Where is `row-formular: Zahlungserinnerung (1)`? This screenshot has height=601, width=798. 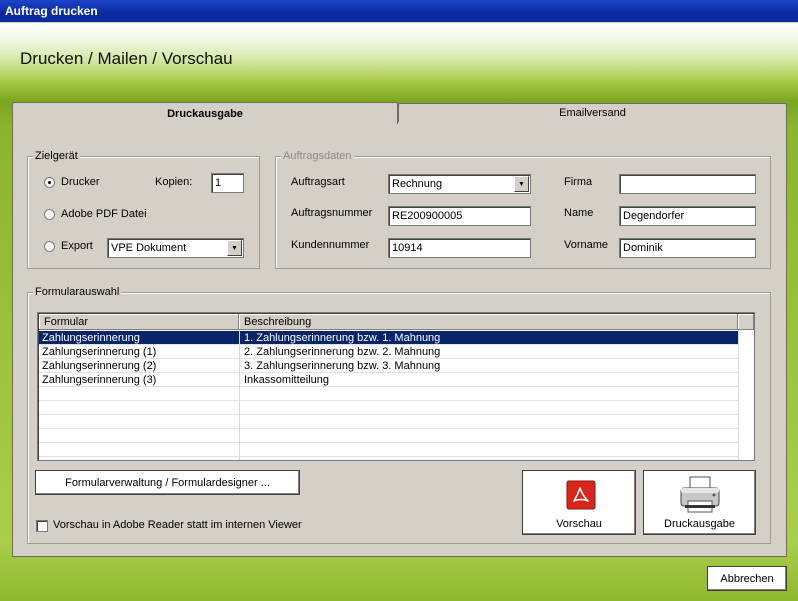
row-formular: Zahlungserinnerung (1) is located at coordinates (99, 352).